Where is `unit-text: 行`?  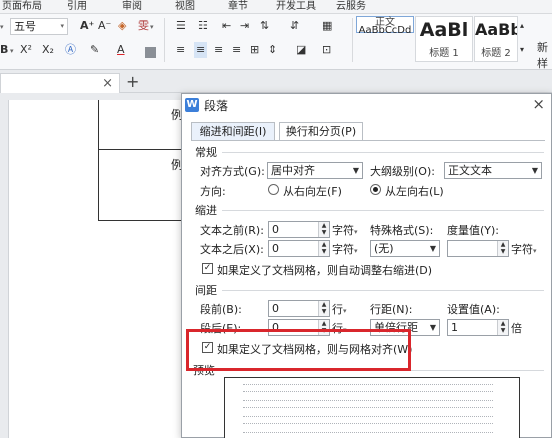 unit-text: 行 is located at coordinates (337, 309).